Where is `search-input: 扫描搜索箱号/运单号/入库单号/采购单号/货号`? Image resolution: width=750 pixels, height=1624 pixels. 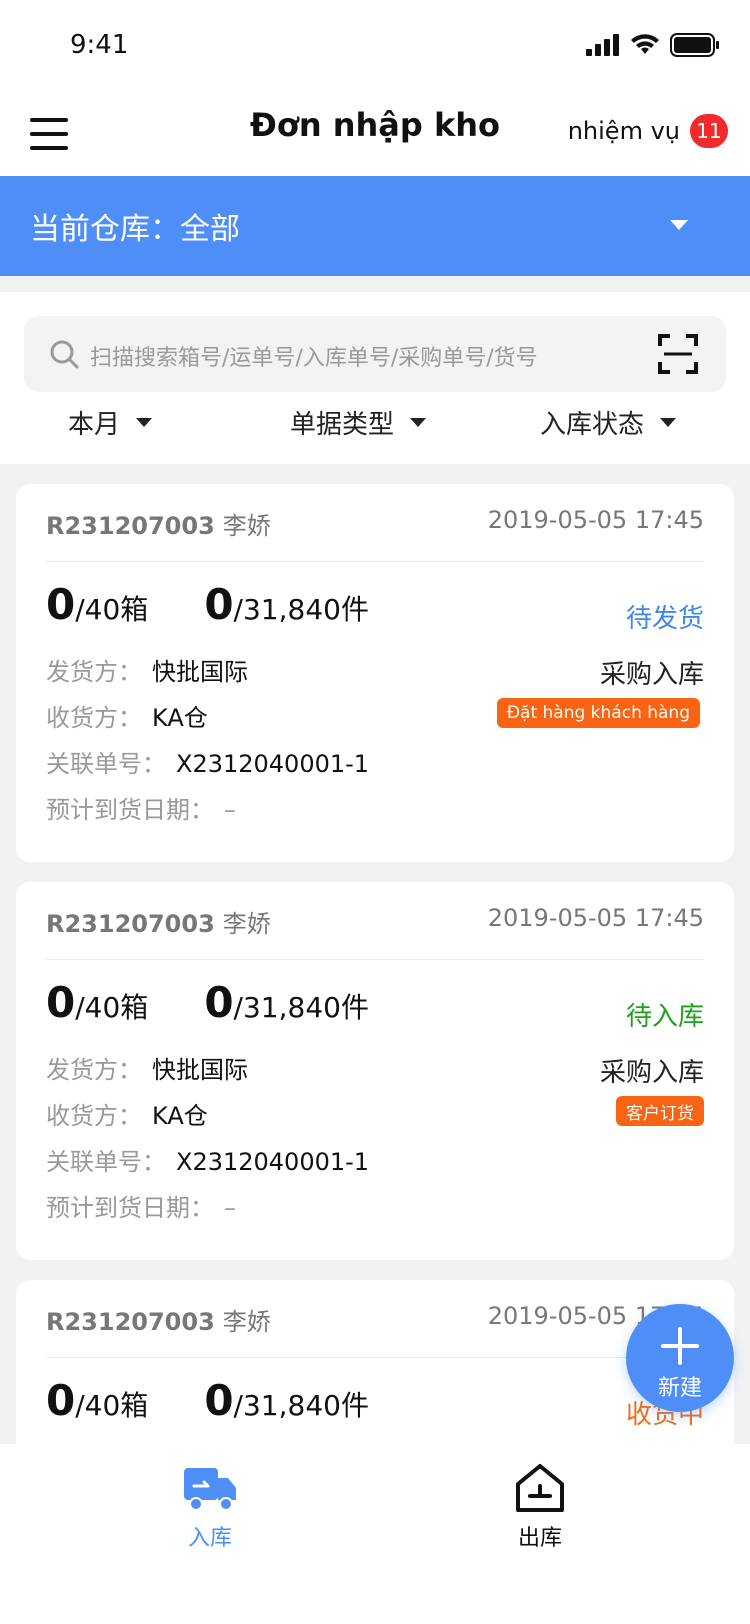 search-input: 扫描搜索箱号/运单号/入库单号/采购单号/货号 is located at coordinates (375, 354).